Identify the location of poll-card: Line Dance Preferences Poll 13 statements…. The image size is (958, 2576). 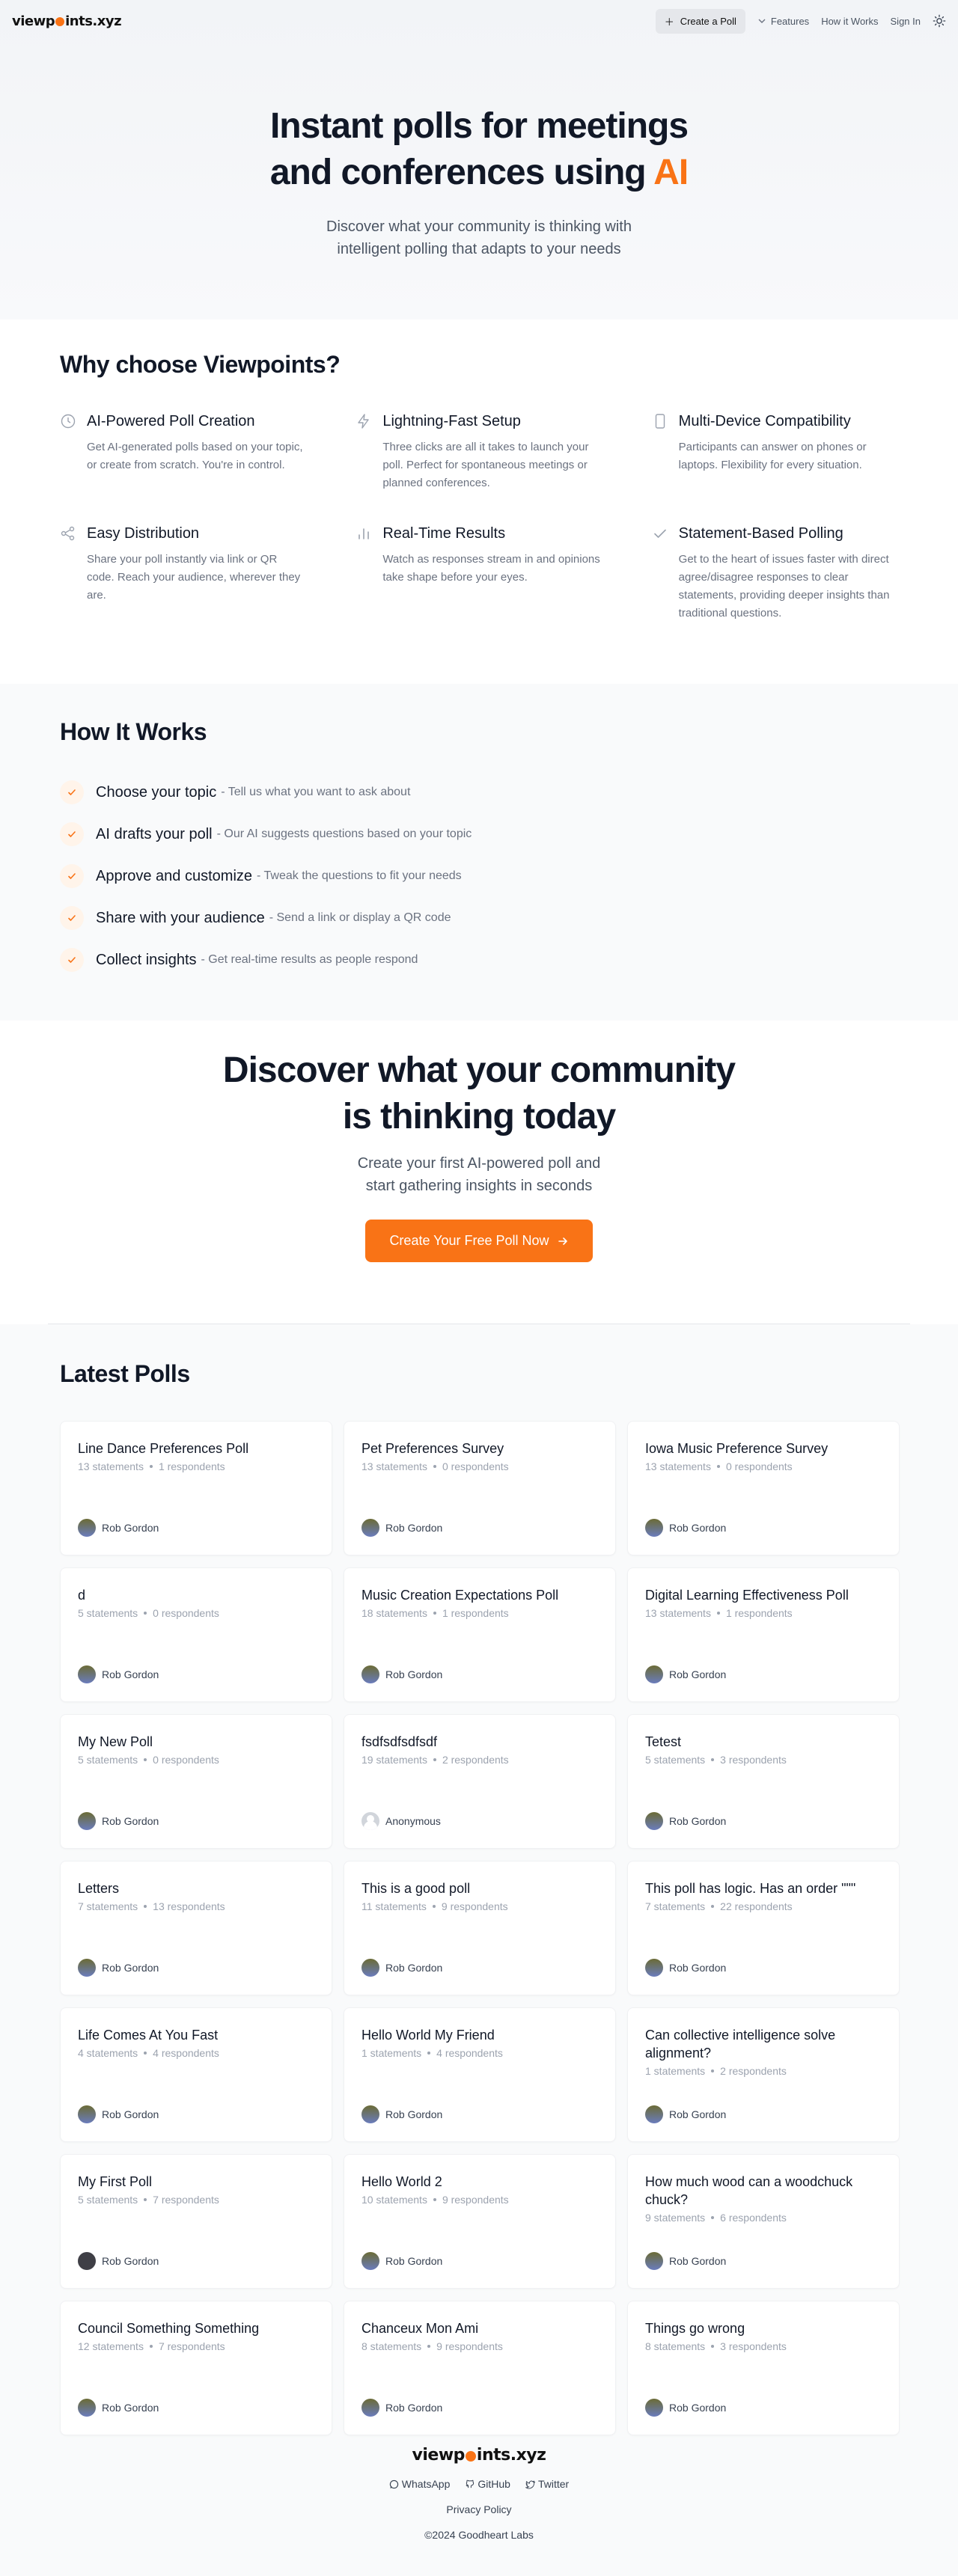
(196, 1488).